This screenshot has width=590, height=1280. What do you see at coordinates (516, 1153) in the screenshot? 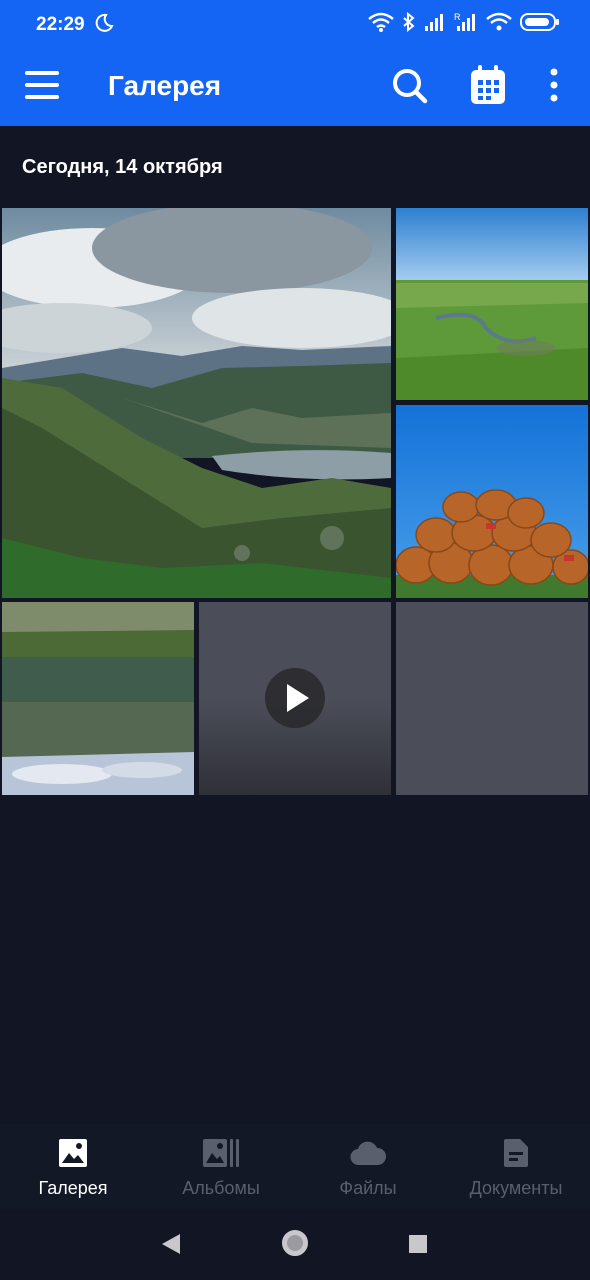
I see `document-icon` at bounding box center [516, 1153].